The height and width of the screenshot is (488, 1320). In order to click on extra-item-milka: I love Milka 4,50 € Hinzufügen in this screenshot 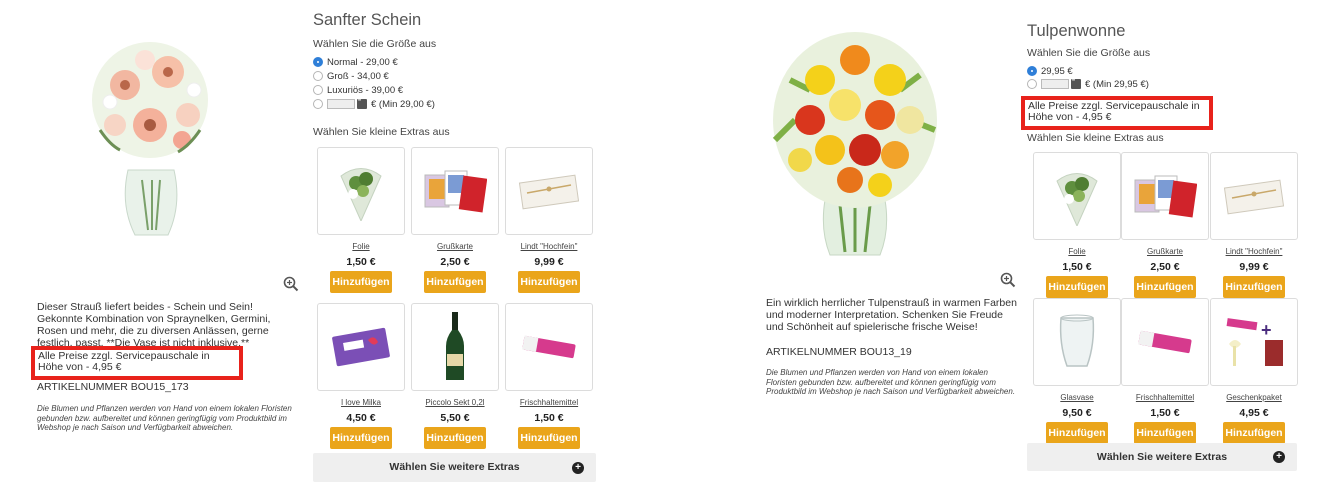, I will do `click(361, 376)`.